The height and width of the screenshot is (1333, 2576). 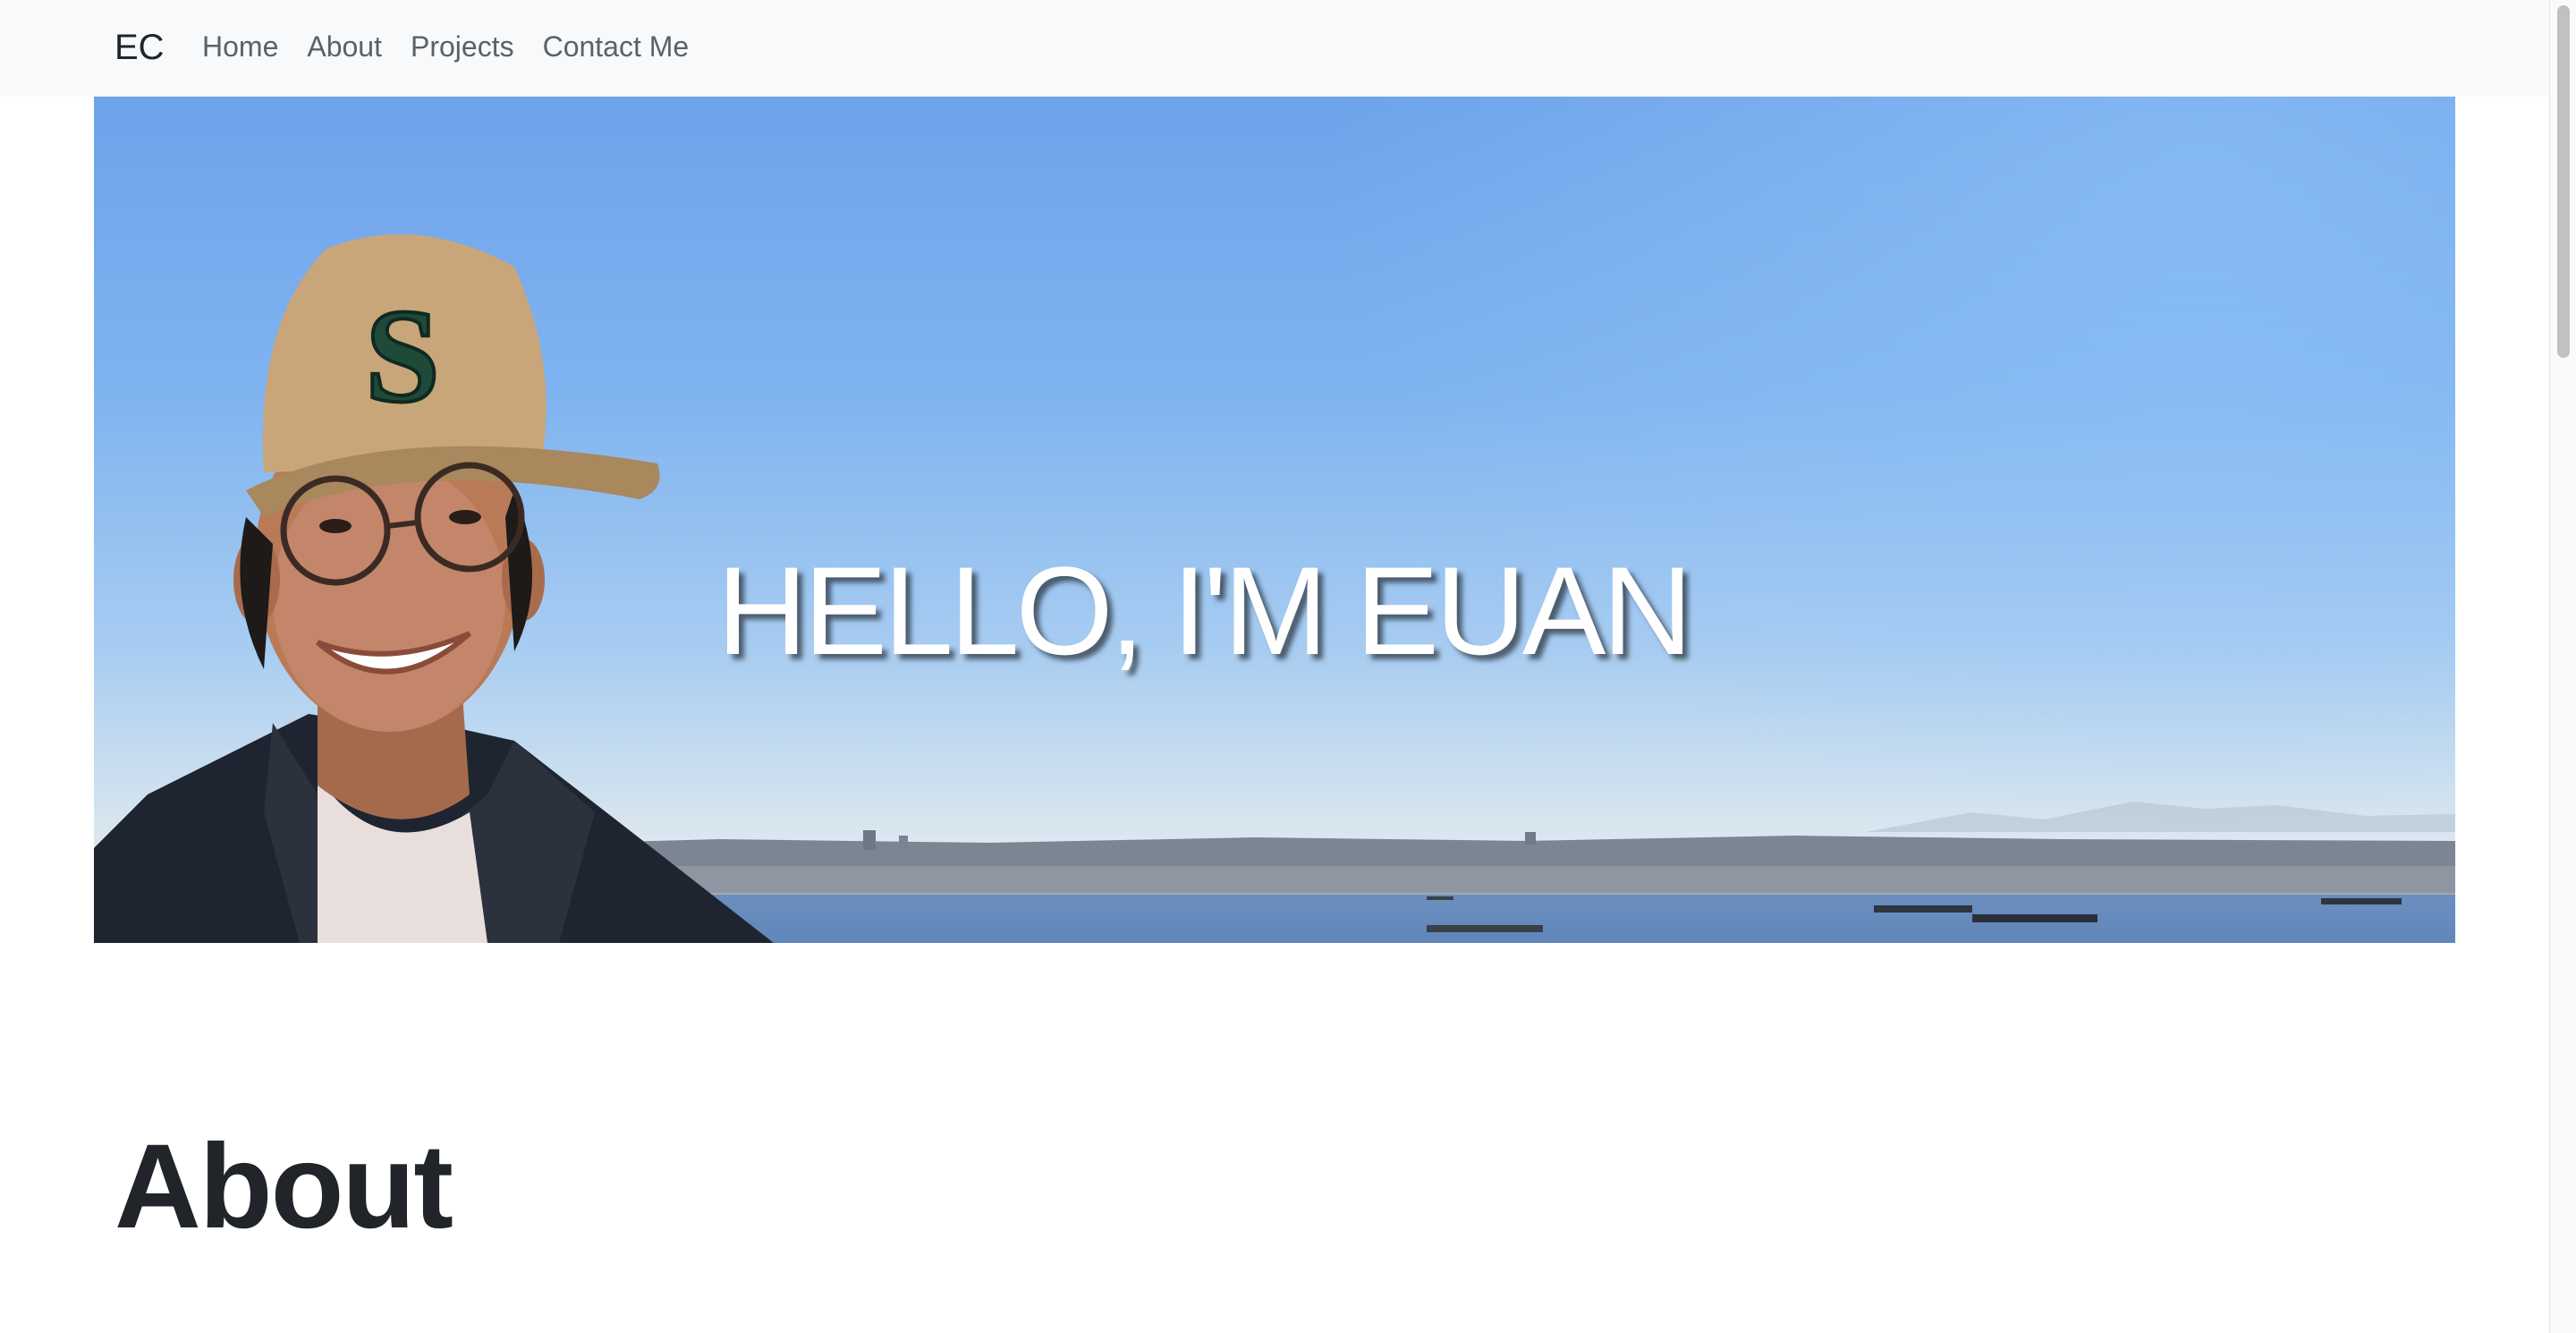 I want to click on vertical-scrollbar, so click(x=2562, y=666).